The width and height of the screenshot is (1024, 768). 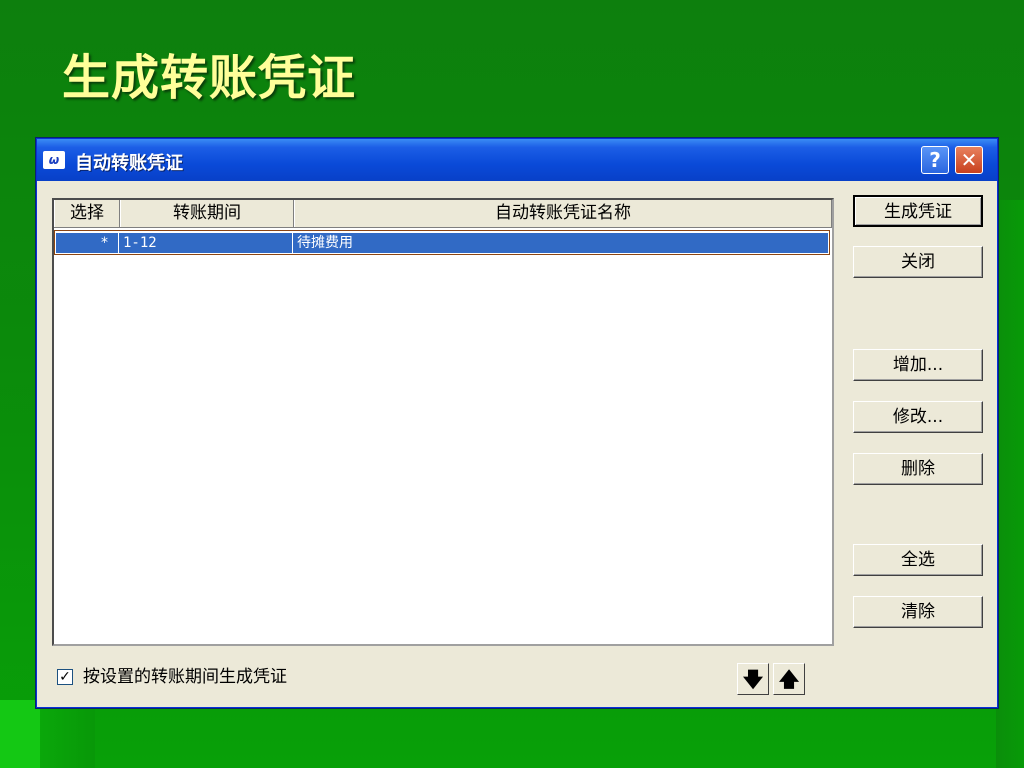 I want to click on table-row: * 1-12 待摊费用, so click(x=442, y=243).